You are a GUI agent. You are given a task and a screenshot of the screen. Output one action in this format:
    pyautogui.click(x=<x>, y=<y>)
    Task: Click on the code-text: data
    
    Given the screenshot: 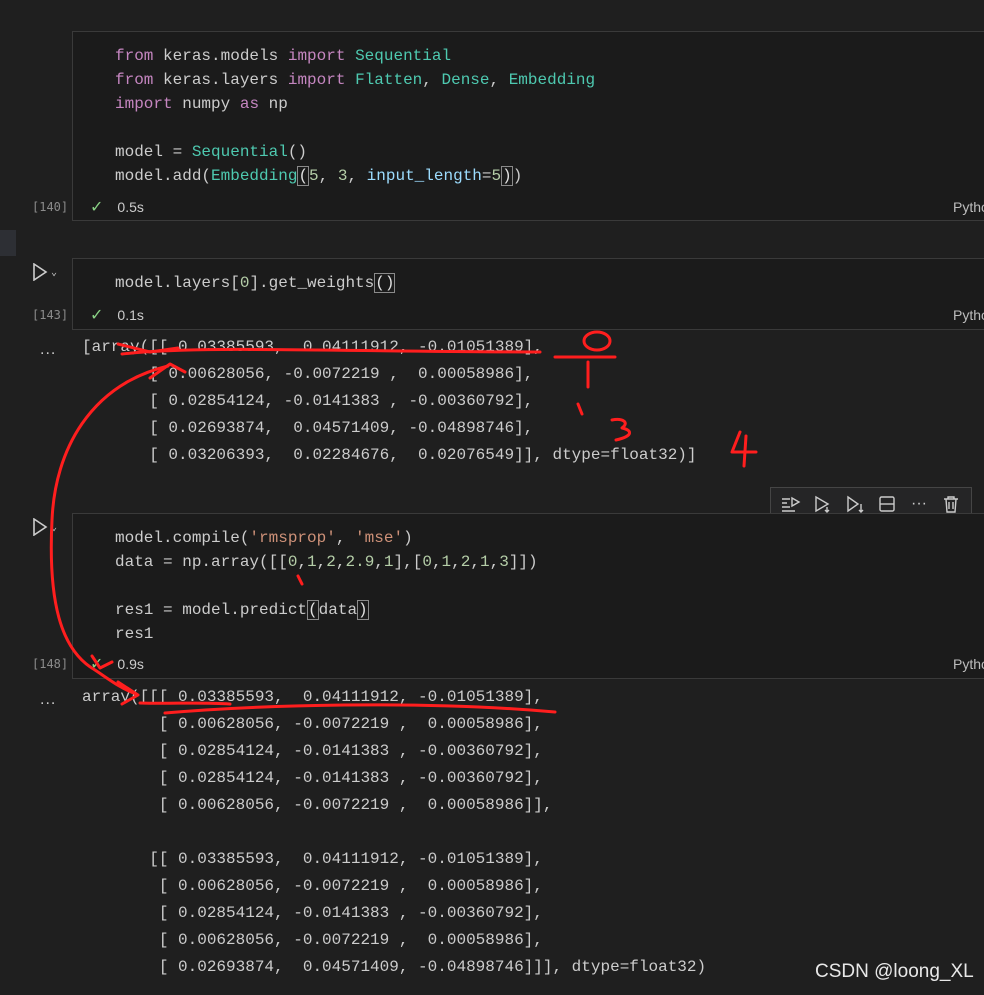 What is the action you would take?
    pyautogui.click(x=338, y=610)
    